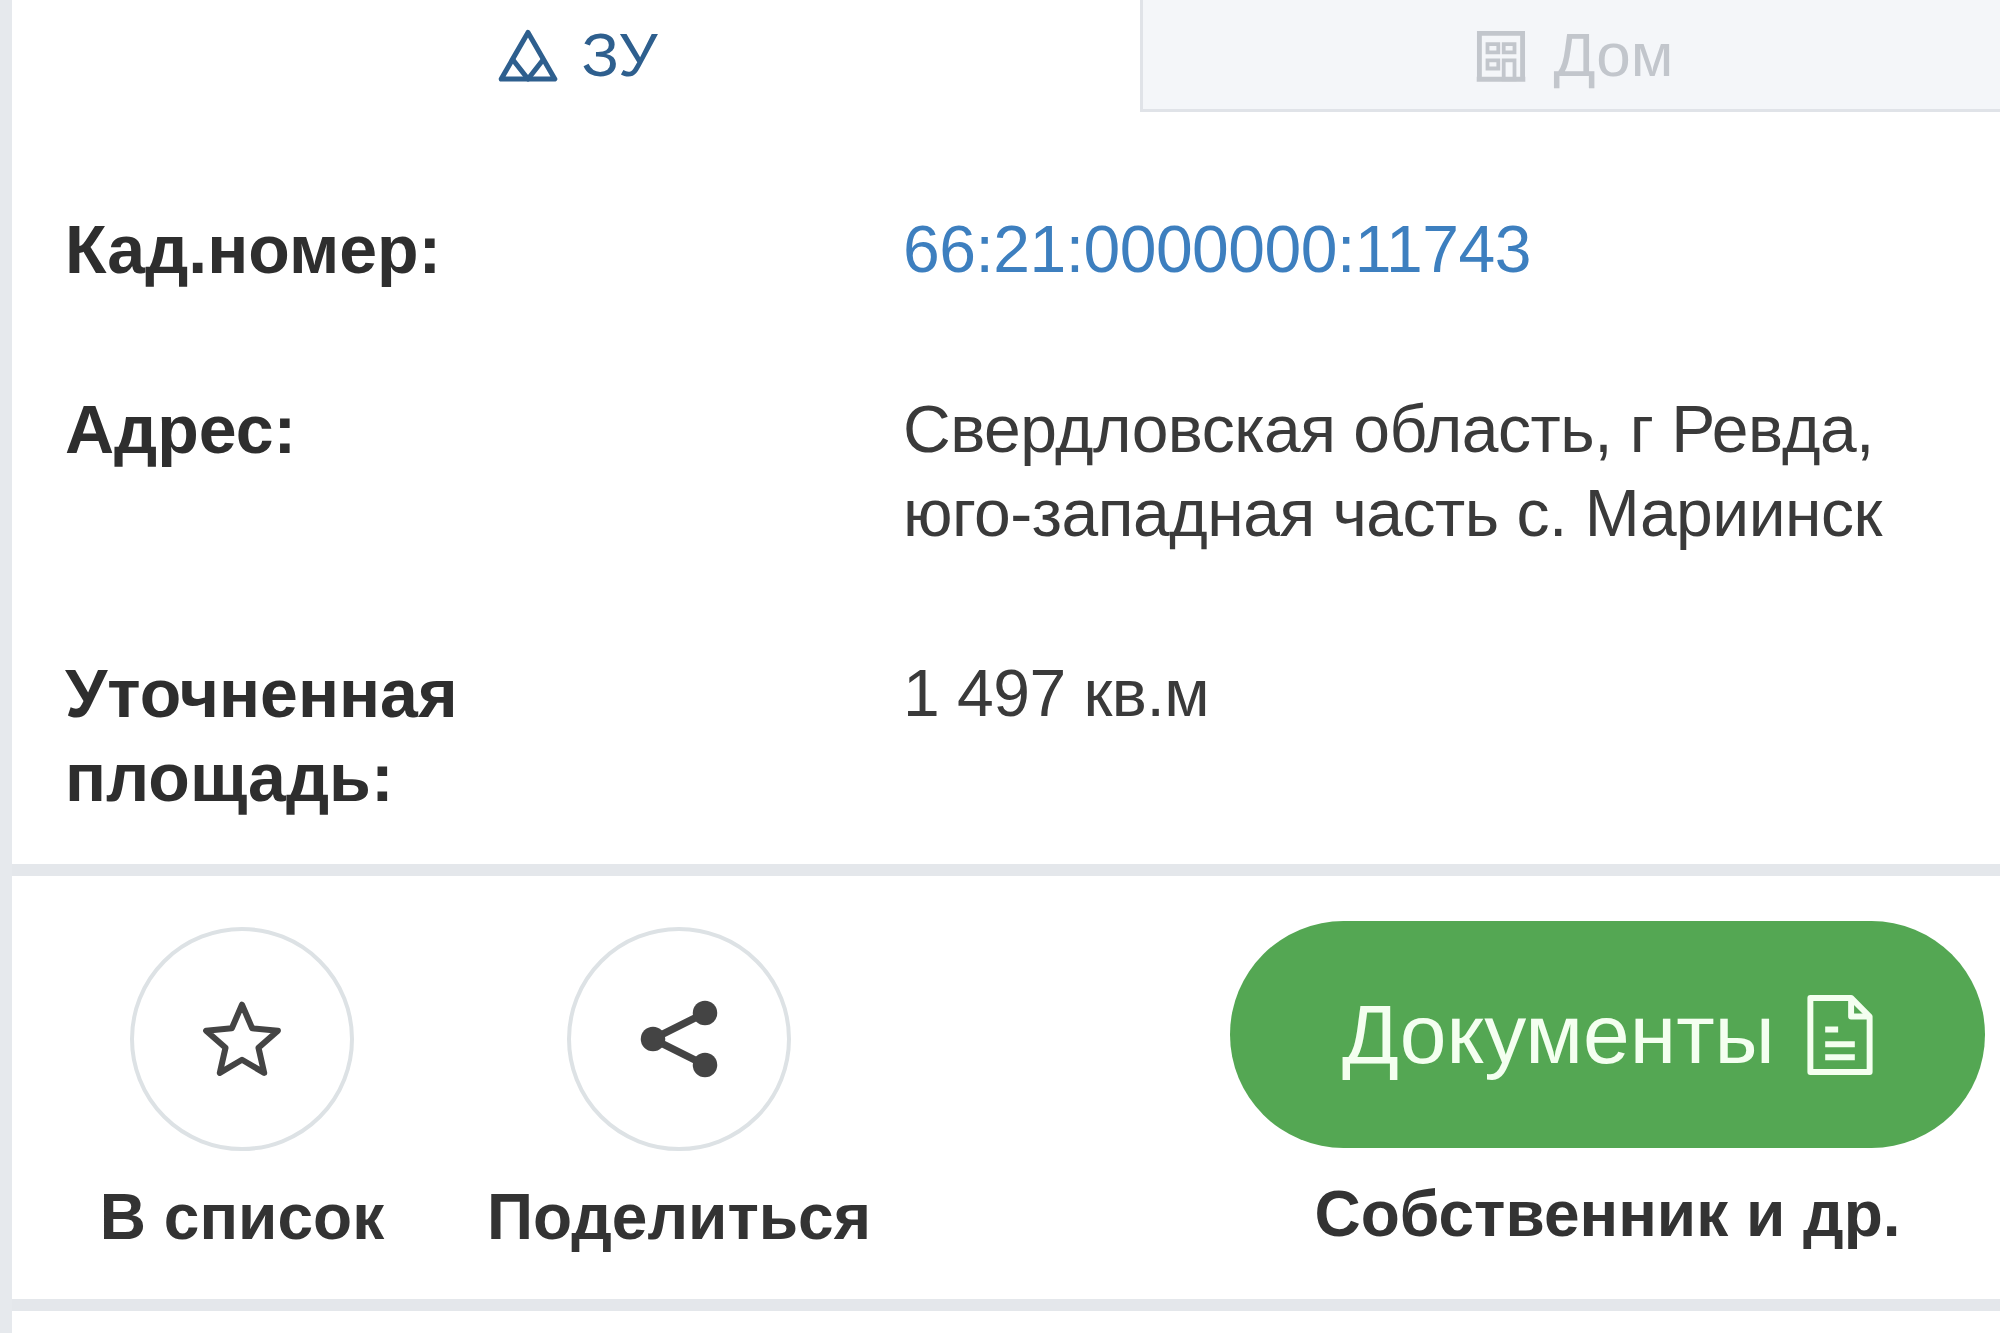  Describe the element at coordinates (1840, 1034) in the screenshot. I see `document-icon` at that location.